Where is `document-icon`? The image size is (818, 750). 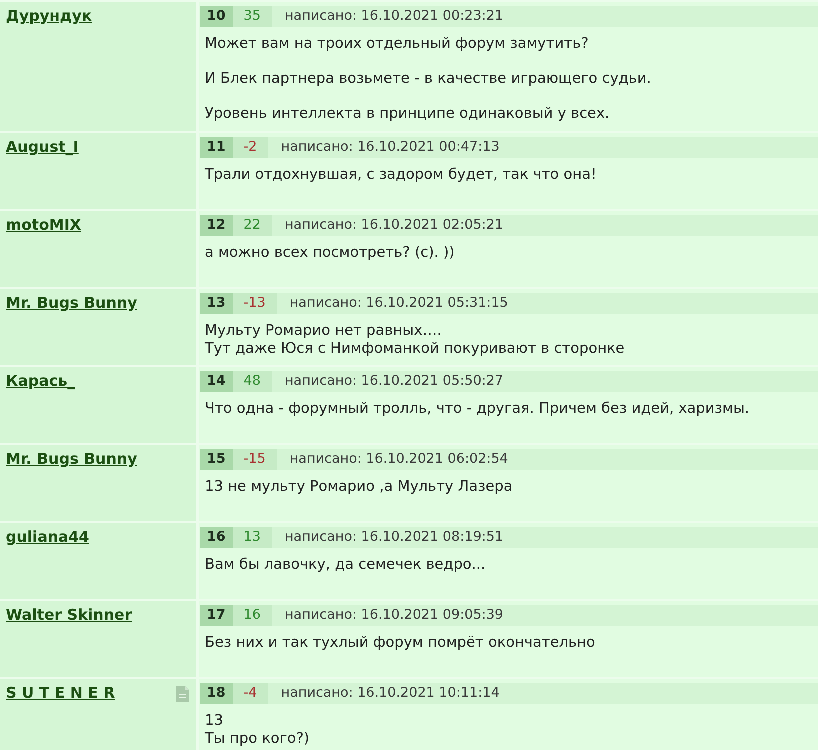
document-icon is located at coordinates (182, 694).